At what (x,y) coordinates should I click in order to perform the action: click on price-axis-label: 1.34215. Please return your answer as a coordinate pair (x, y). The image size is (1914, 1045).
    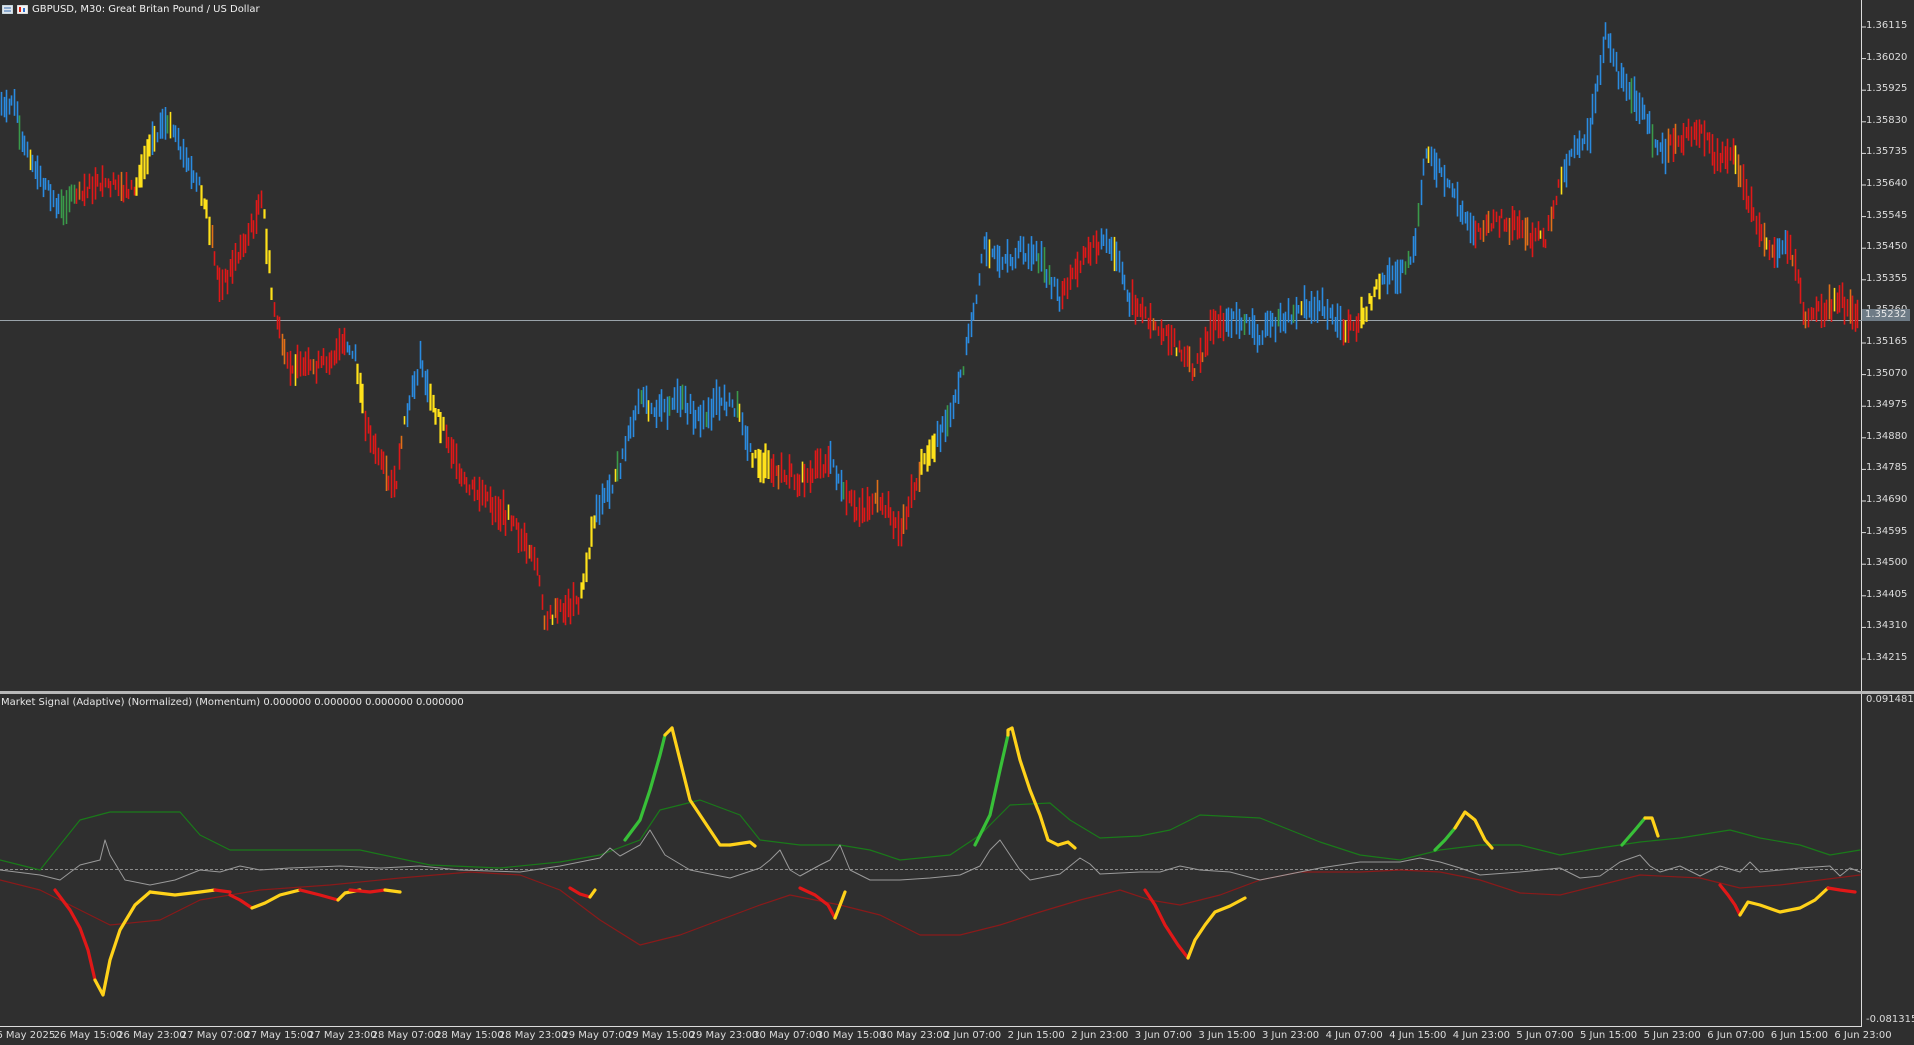
    Looking at the image, I should click on (1887, 657).